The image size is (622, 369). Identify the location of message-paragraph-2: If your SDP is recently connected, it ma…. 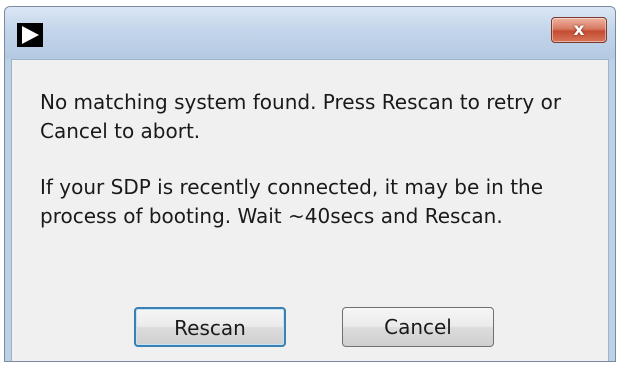
(292, 201).